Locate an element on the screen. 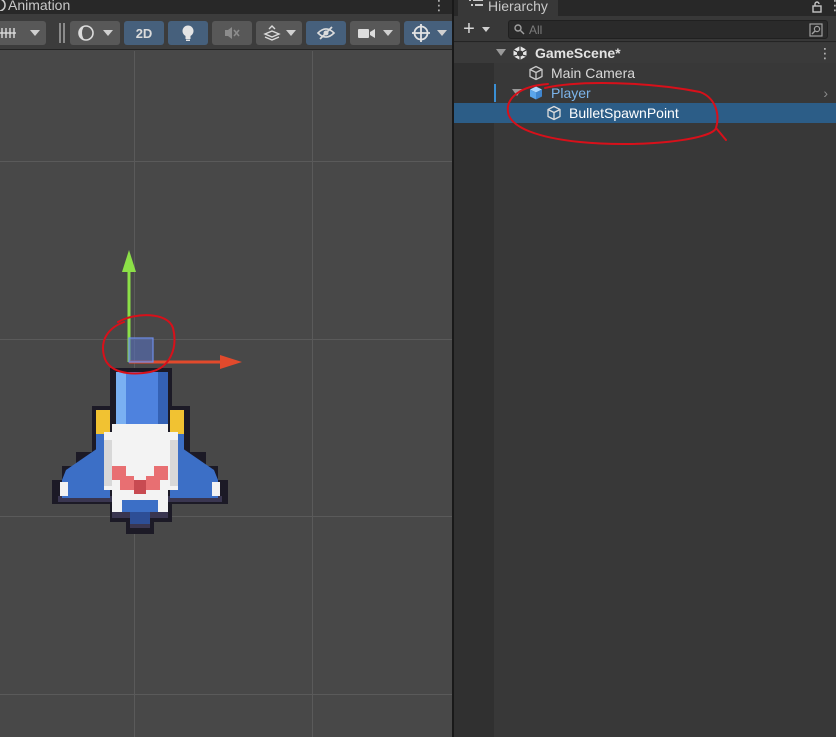  hierarchy-item-gamescene: GameScene* ⋮ is located at coordinates (645, 53).